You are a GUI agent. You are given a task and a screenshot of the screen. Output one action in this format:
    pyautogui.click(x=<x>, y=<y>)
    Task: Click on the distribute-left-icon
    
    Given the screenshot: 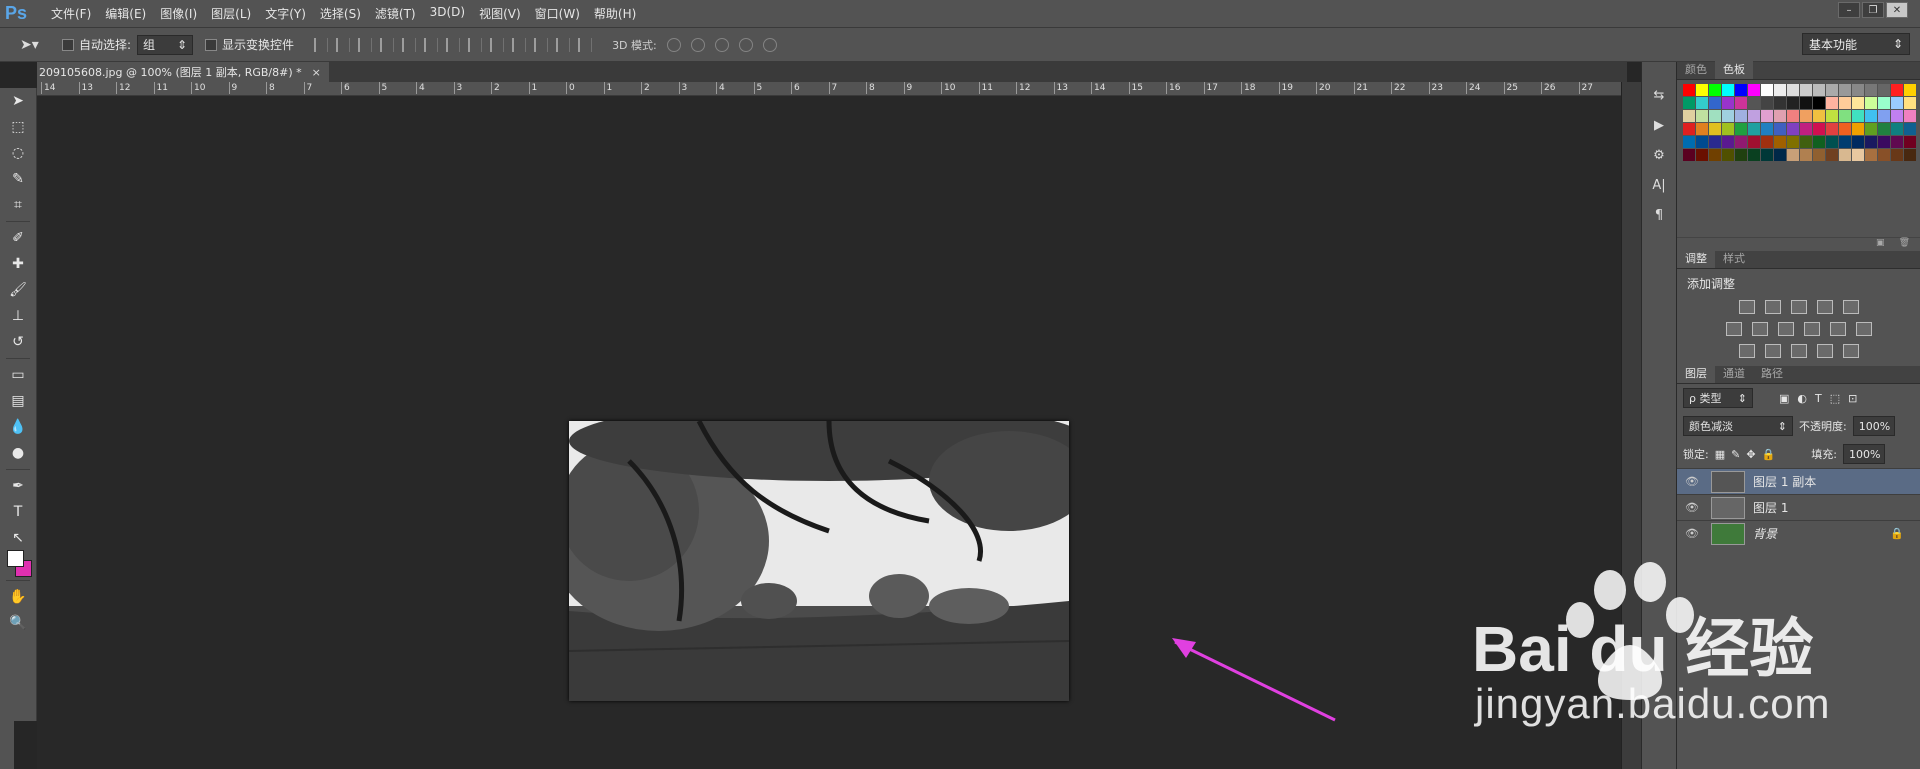 What is the action you would take?
    pyautogui.click(x=519, y=44)
    